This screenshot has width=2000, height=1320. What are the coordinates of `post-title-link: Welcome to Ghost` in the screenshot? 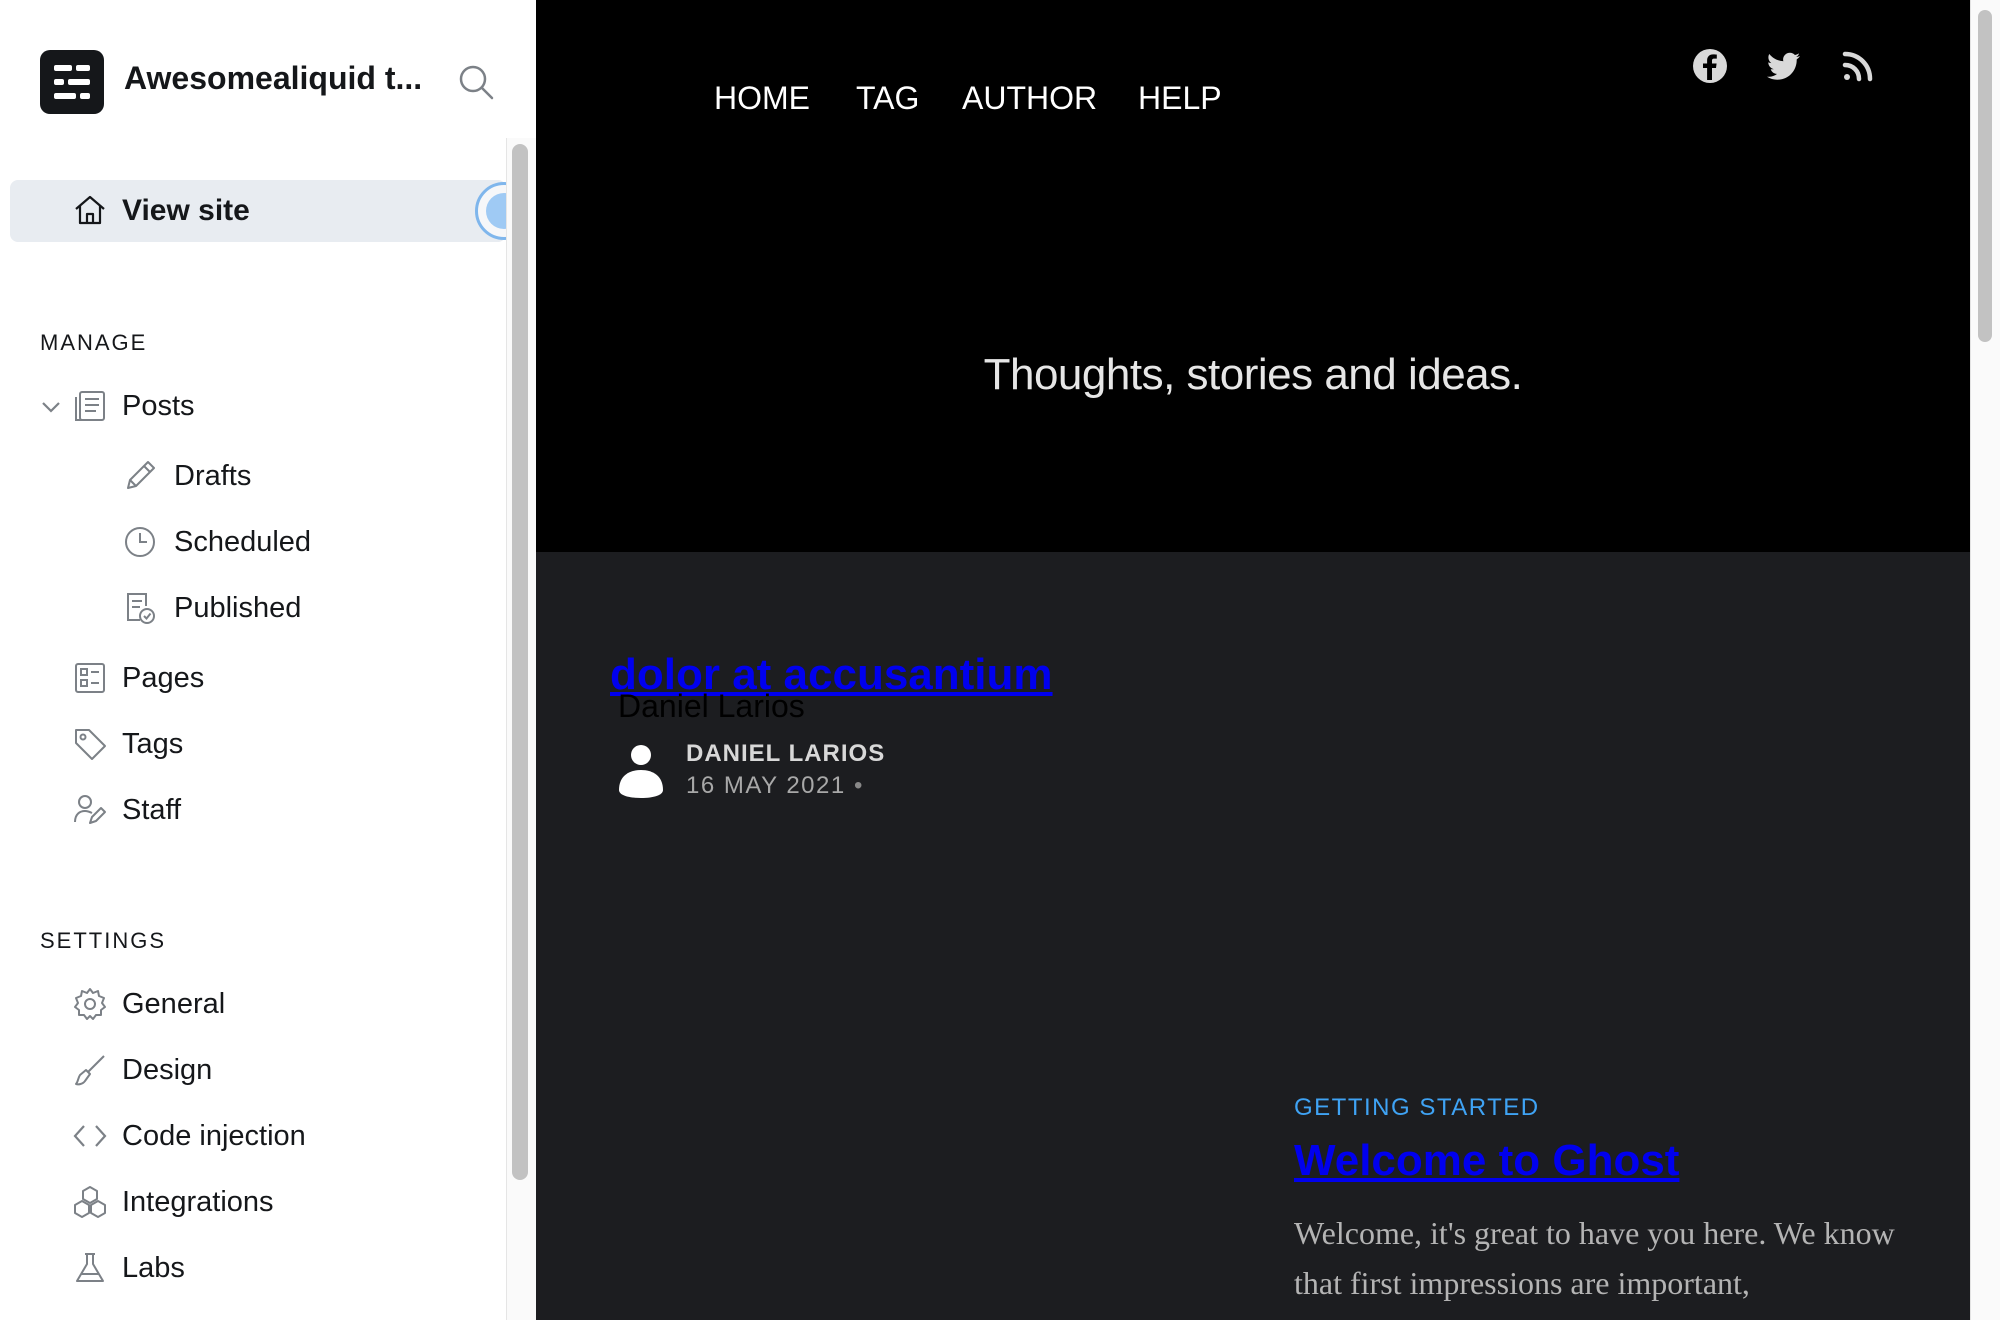 It's located at (1486, 1161).